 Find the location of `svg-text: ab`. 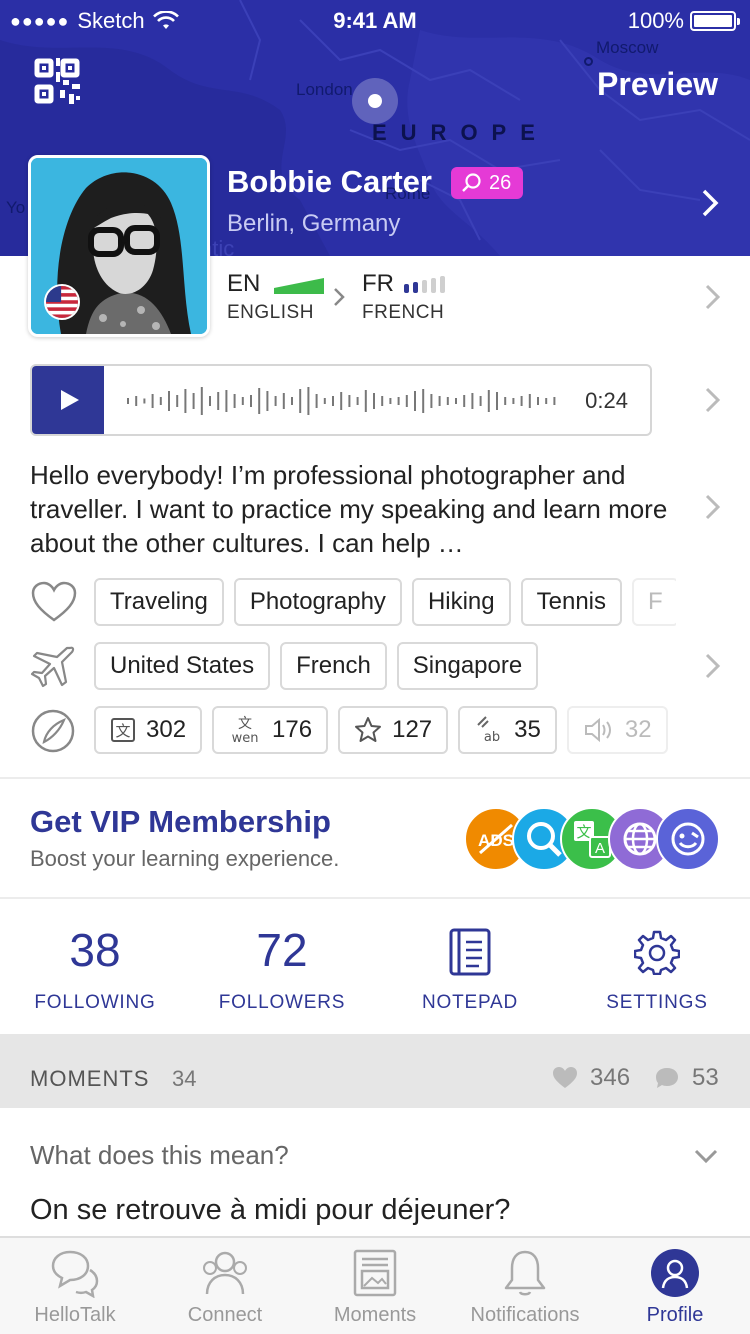

svg-text: ab is located at coordinates (492, 737).